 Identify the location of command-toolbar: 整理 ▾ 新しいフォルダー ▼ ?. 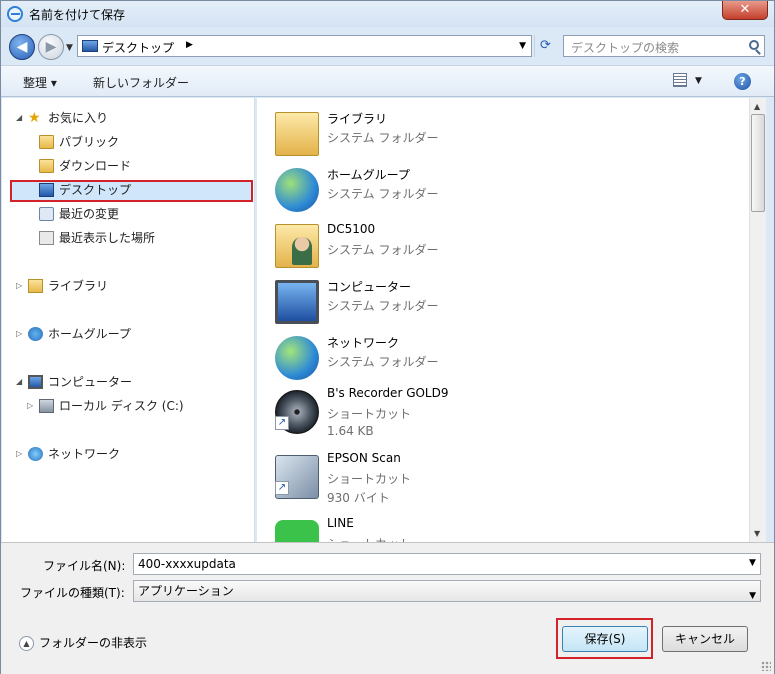
(387, 81).